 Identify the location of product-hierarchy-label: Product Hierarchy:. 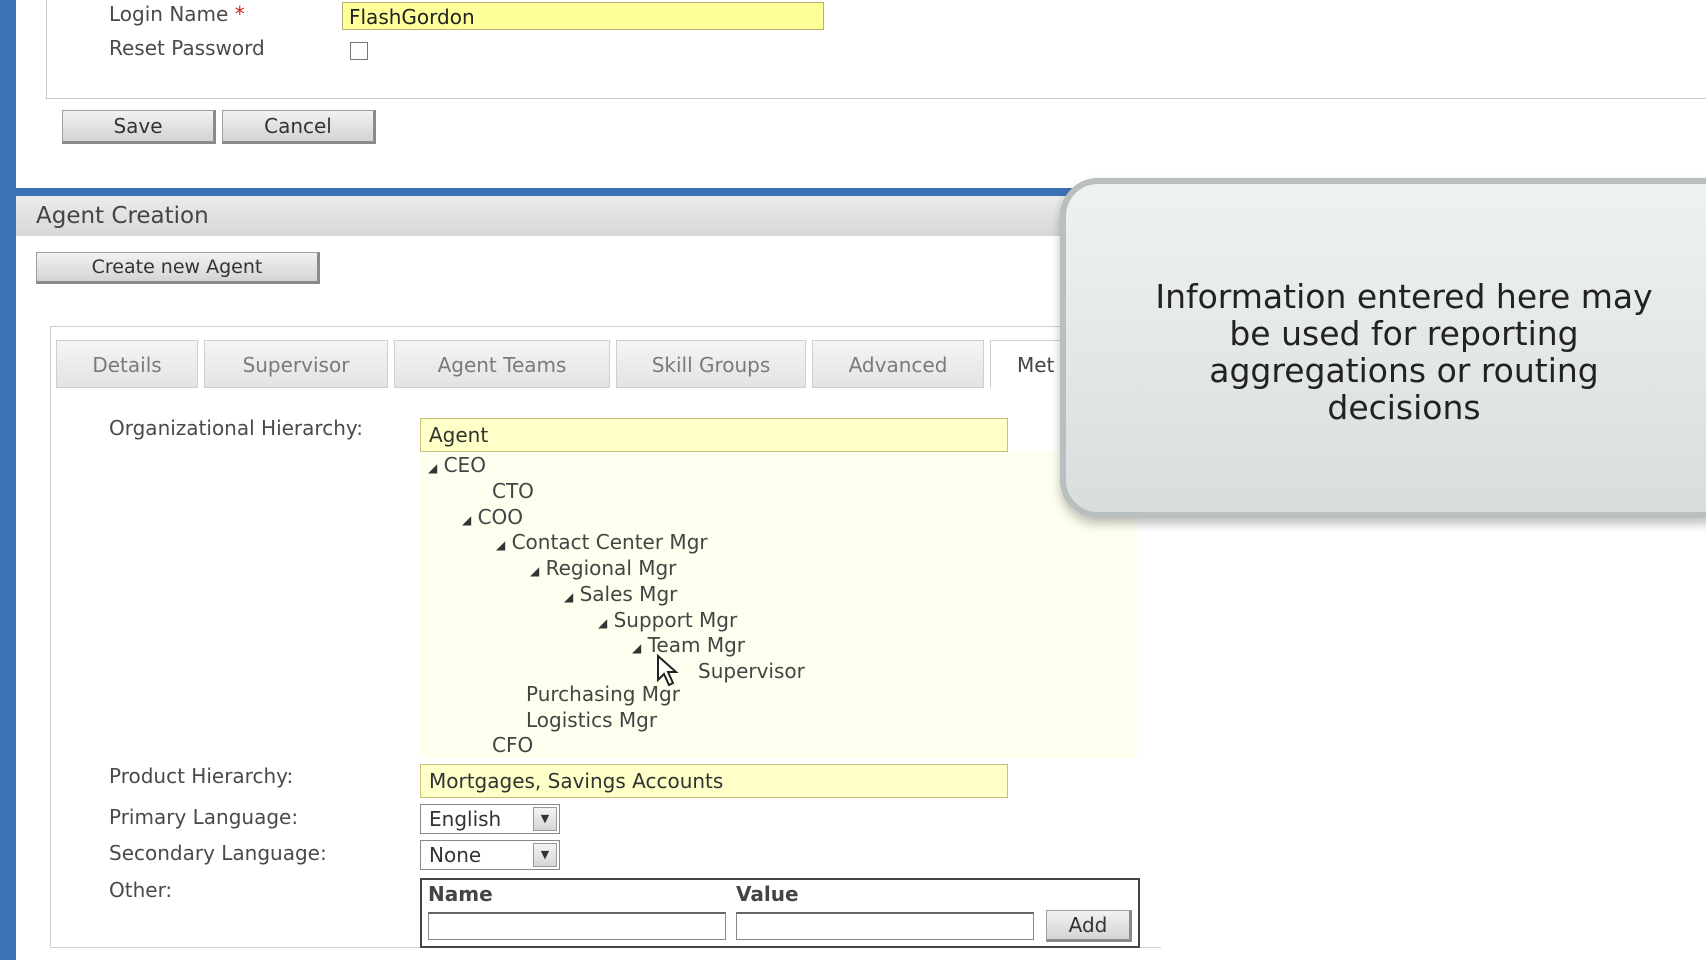
(201, 776).